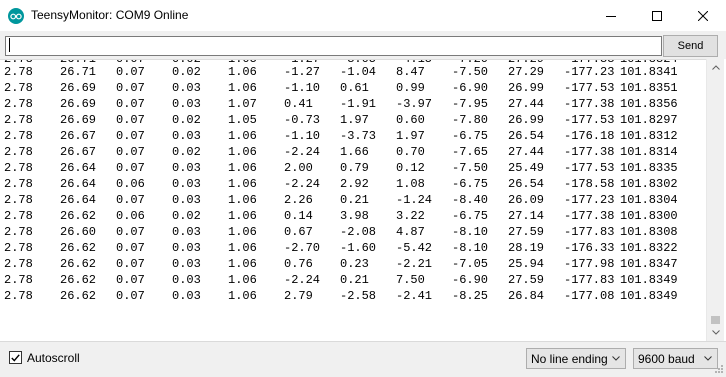 This screenshot has width=726, height=377. I want to click on line-ending-select: No line ending, so click(576, 358).